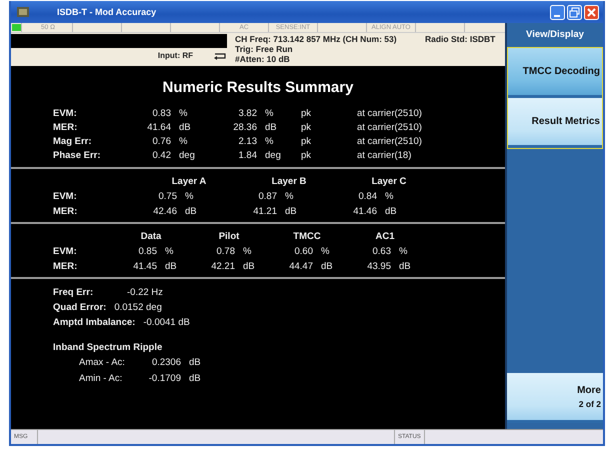 The height and width of the screenshot is (449, 608). Describe the element at coordinates (268, 196) in the screenshot. I see `table-cell-text: 0.87` at that location.